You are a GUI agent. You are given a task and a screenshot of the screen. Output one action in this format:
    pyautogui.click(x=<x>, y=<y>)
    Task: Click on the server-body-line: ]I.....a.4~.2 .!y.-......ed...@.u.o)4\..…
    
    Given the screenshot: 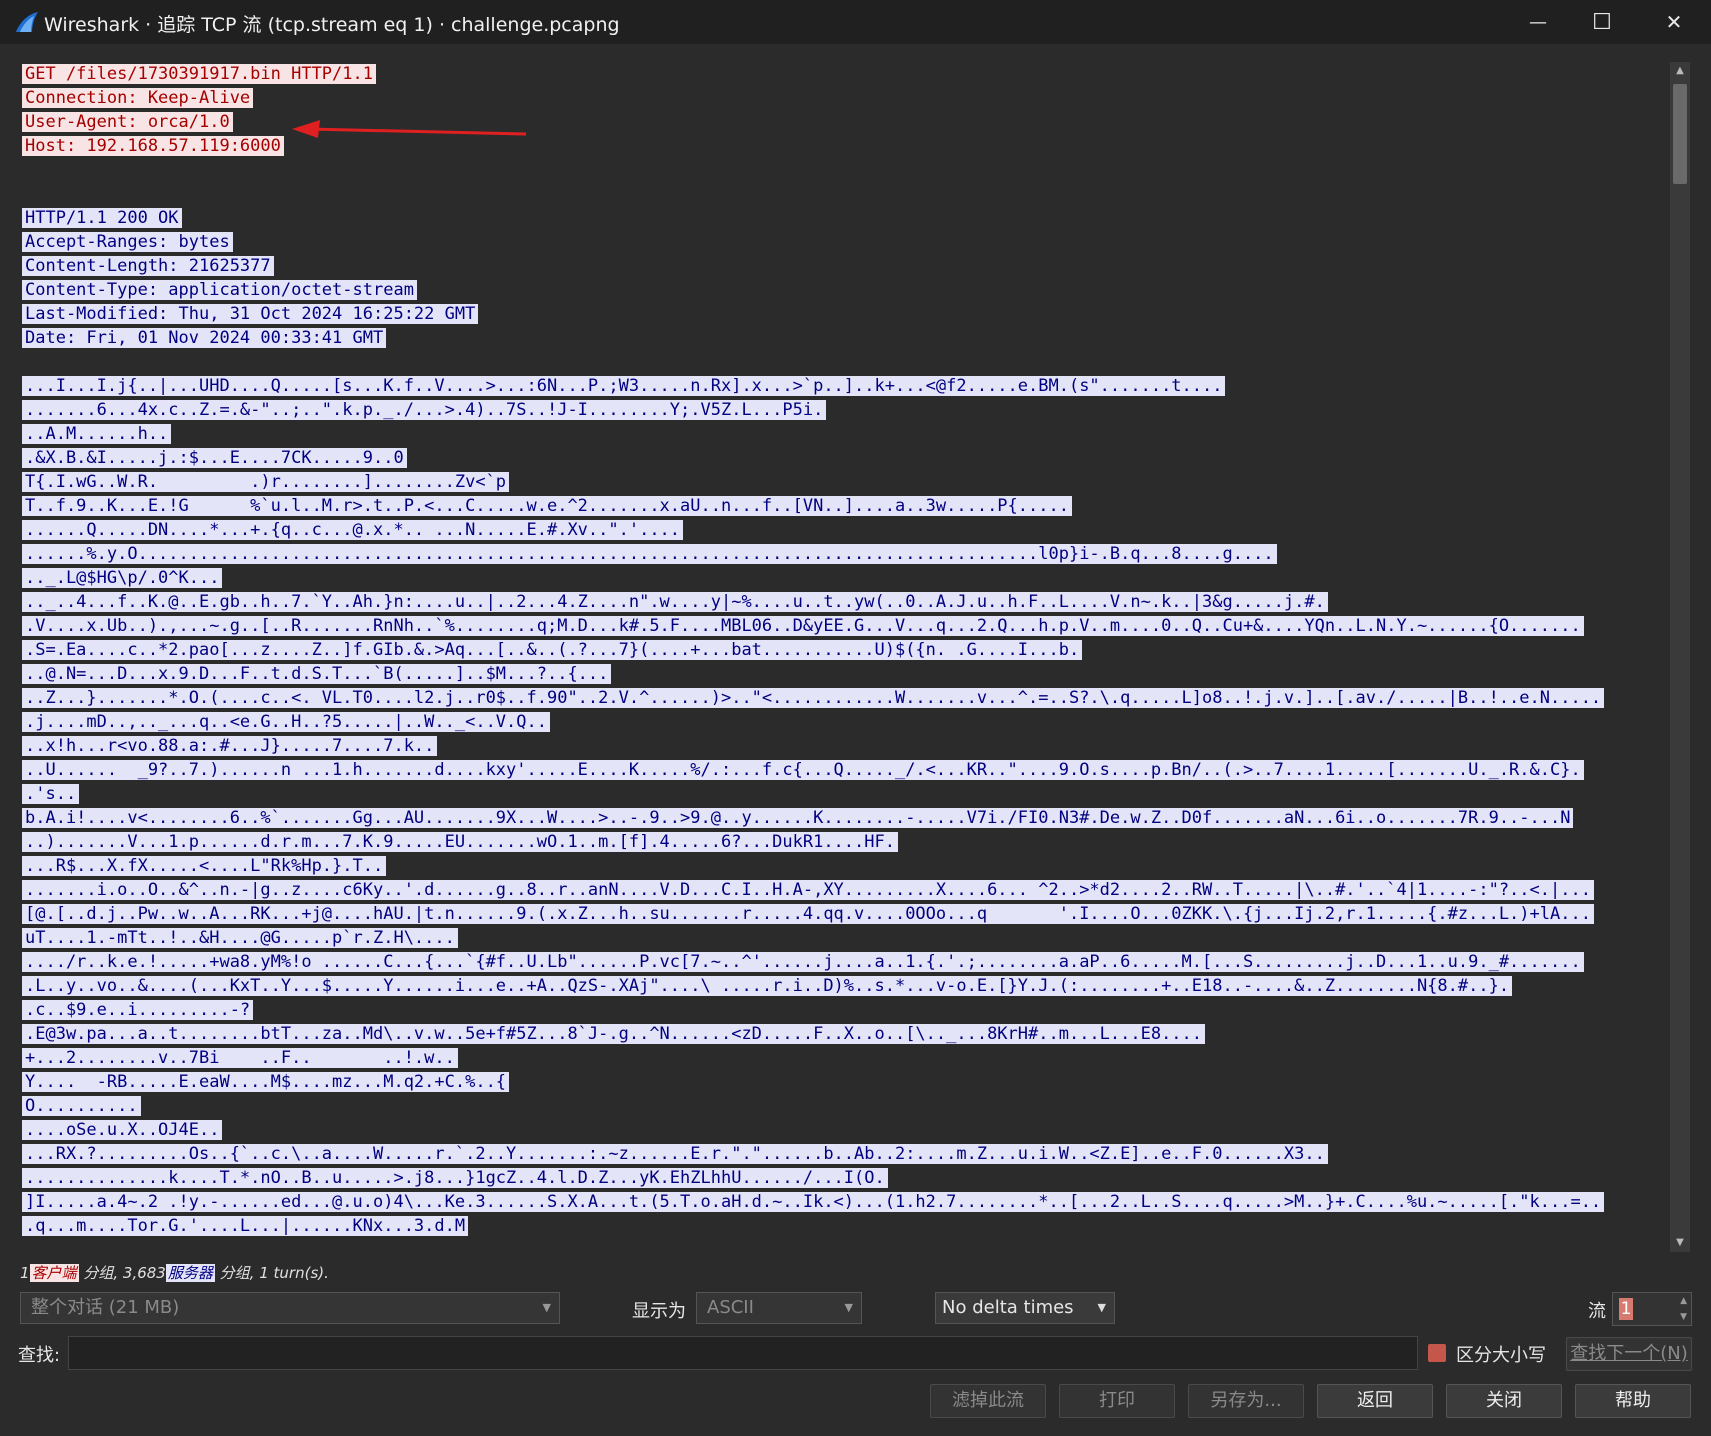 What is the action you would take?
    pyautogui.click(x=847, y=1202)
    